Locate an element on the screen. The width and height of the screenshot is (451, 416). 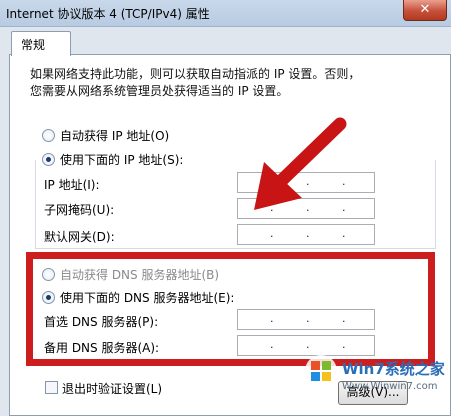
windows-logo-icon is located at coordinates (321, 371).